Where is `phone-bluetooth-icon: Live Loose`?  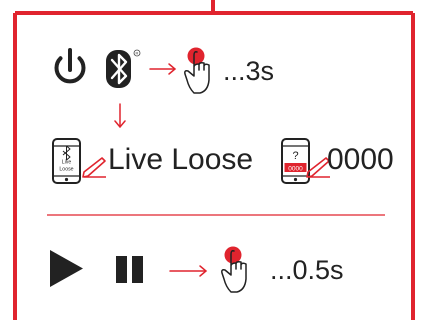 phone-bluetooth-icon: Live Loose is located at coordinates (66, 161).